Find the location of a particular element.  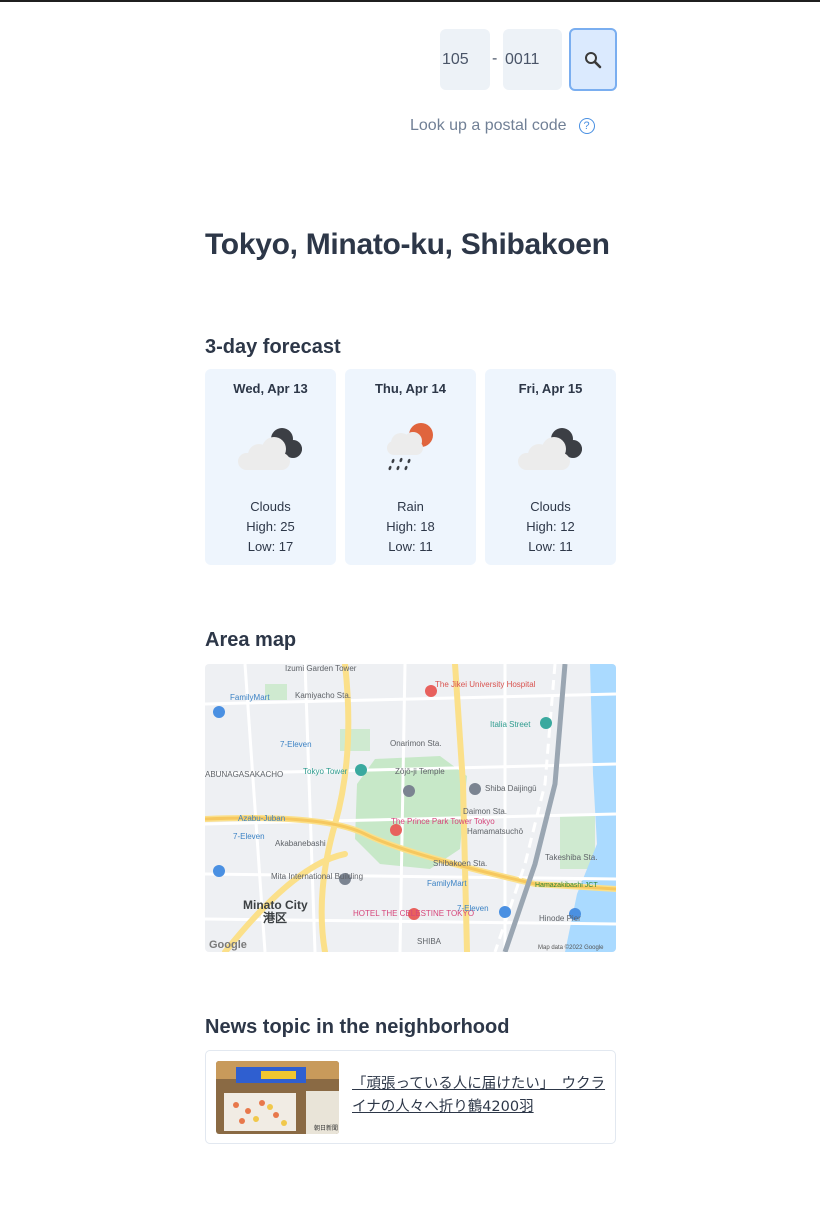

search-button is located at coordinates (593, 59).